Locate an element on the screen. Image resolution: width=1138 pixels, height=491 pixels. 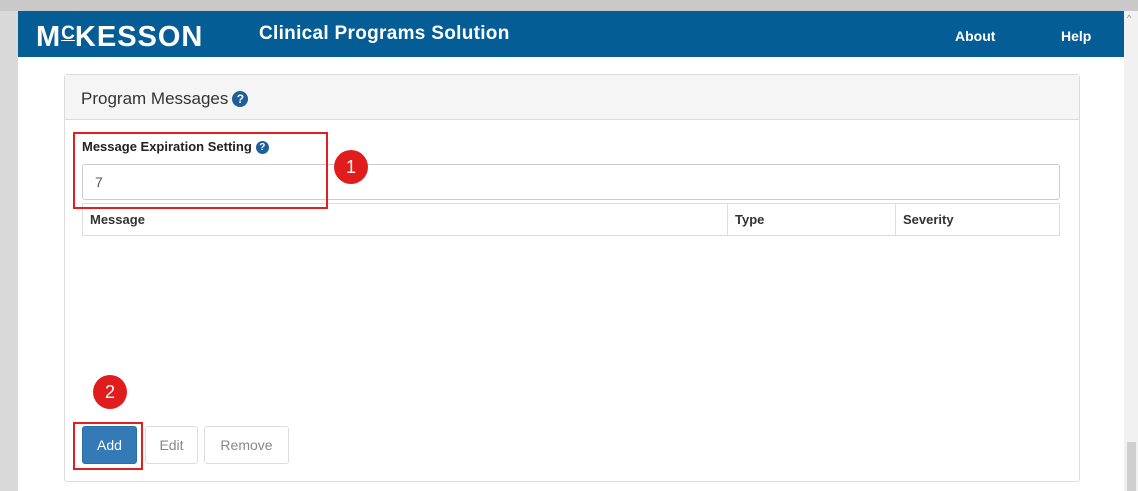
nav-about-link: About is located at coordinates (975, 36).